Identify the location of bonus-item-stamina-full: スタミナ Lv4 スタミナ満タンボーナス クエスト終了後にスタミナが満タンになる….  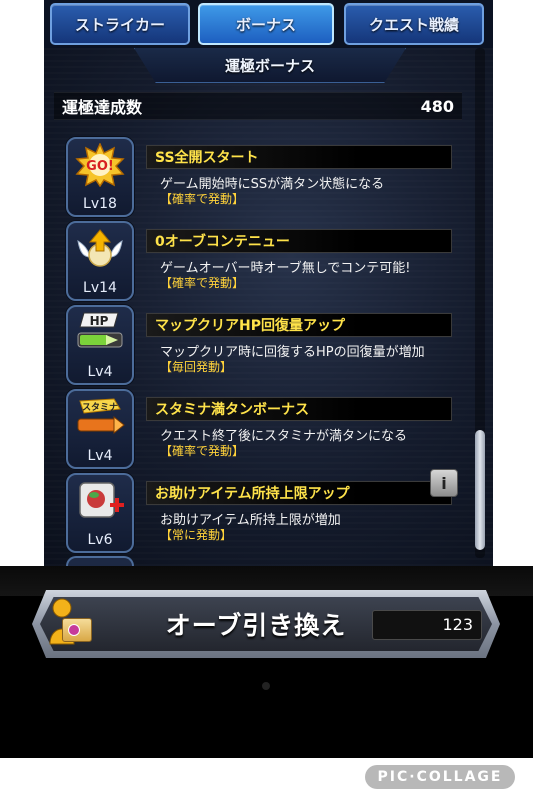
(262, 428).